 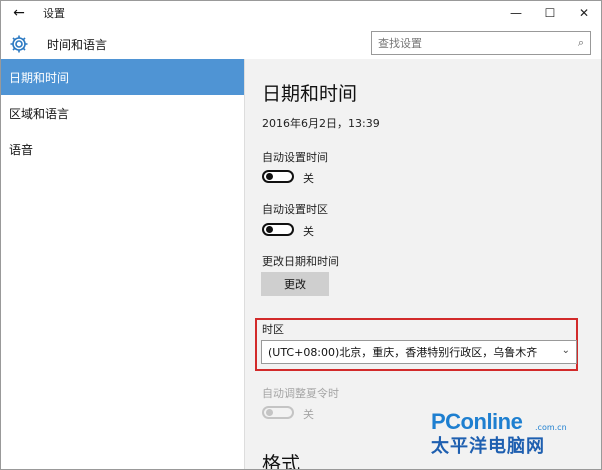 I want to click on sidebar-item-label: 区域和语言, so click(x=39, y=113).